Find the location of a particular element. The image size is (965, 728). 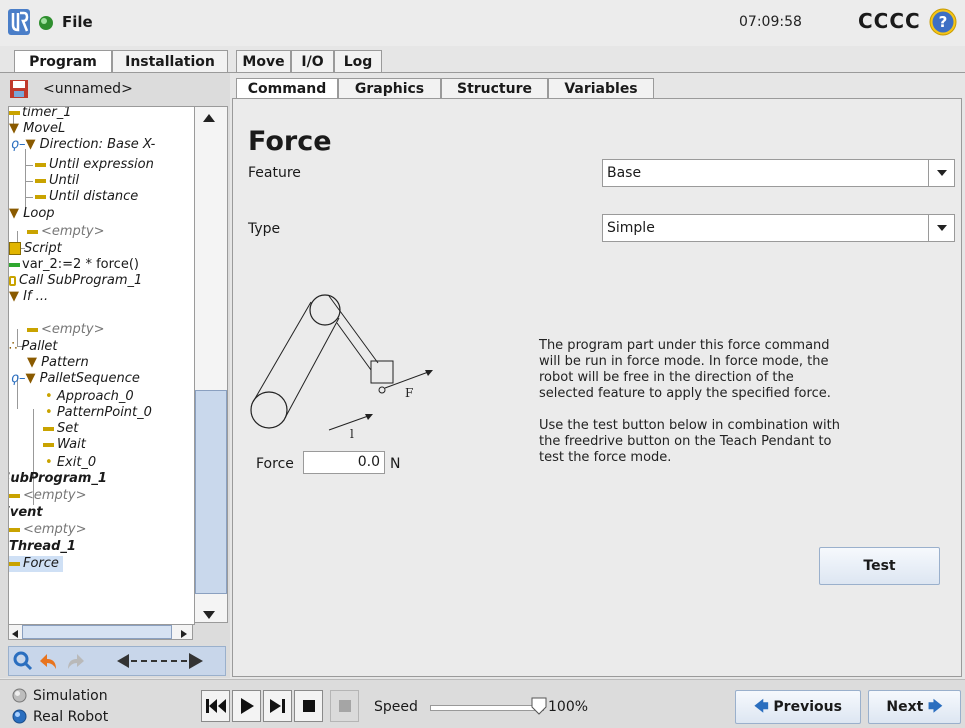

until-node-icon is located at coordinates (40, 196).